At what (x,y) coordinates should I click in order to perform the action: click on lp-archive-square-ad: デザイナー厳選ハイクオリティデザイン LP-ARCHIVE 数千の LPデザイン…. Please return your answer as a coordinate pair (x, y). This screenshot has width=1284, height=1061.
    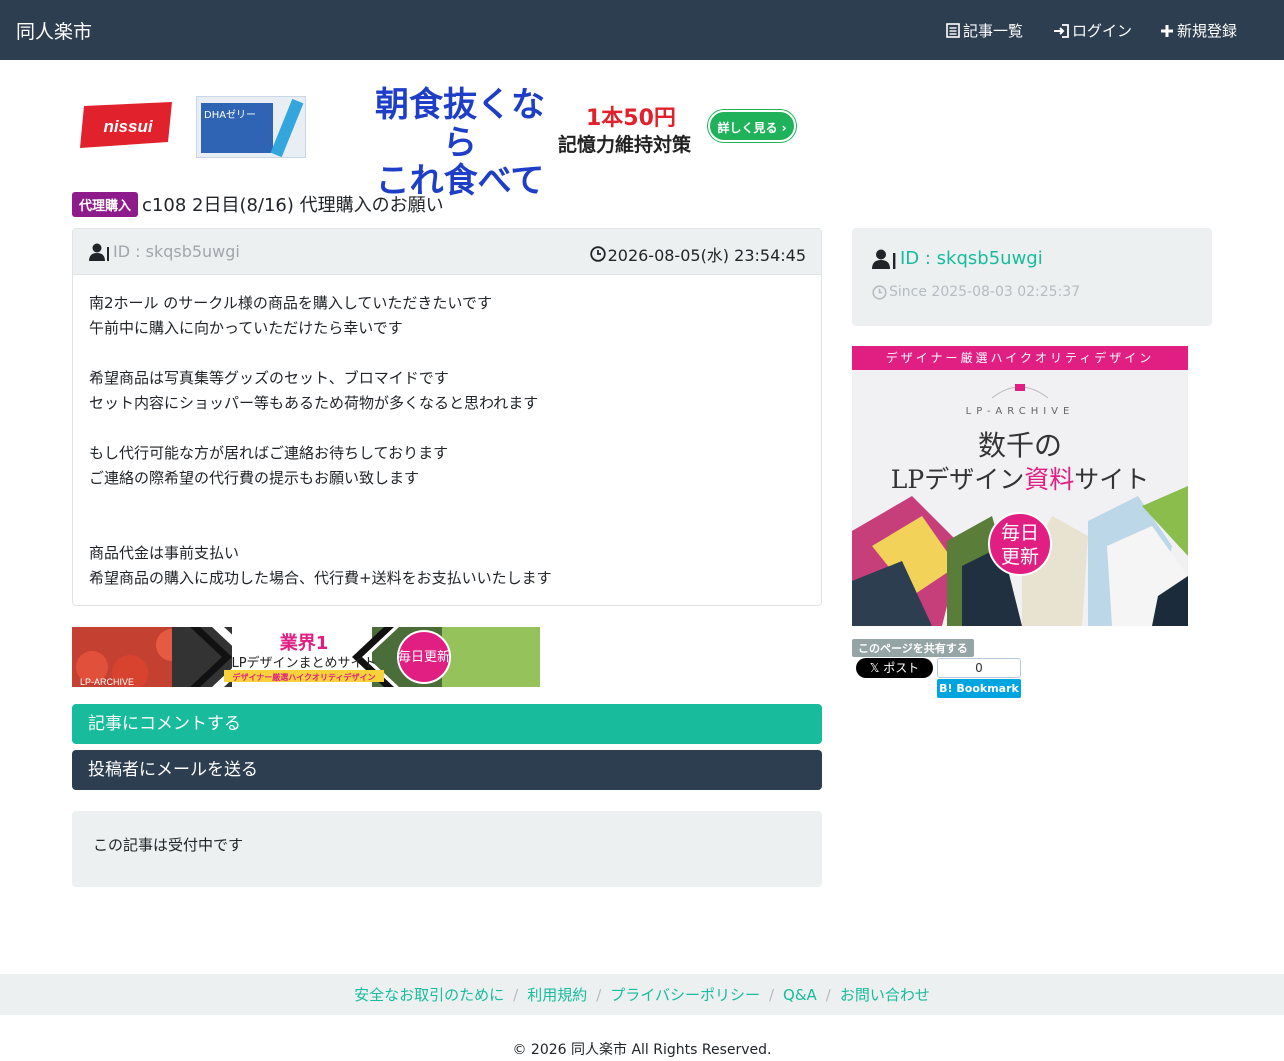
    Looking at the image, I should click on (1020, 486).